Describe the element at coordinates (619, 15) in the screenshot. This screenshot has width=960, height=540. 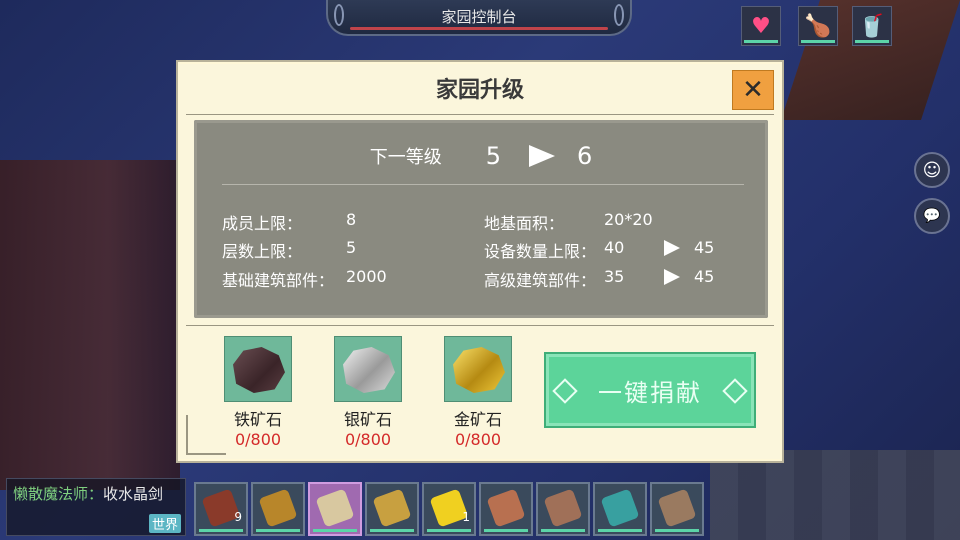
I see `banner-right-ornament` at that location.